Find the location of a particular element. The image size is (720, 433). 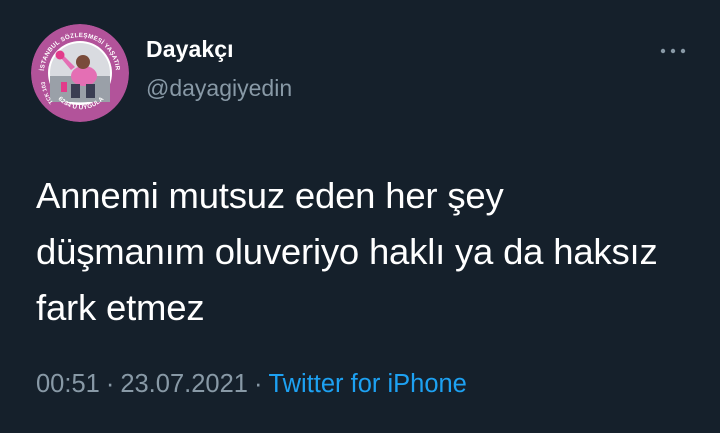

tweet-date: 23.07.2021 is located at coordinates (184, 384).